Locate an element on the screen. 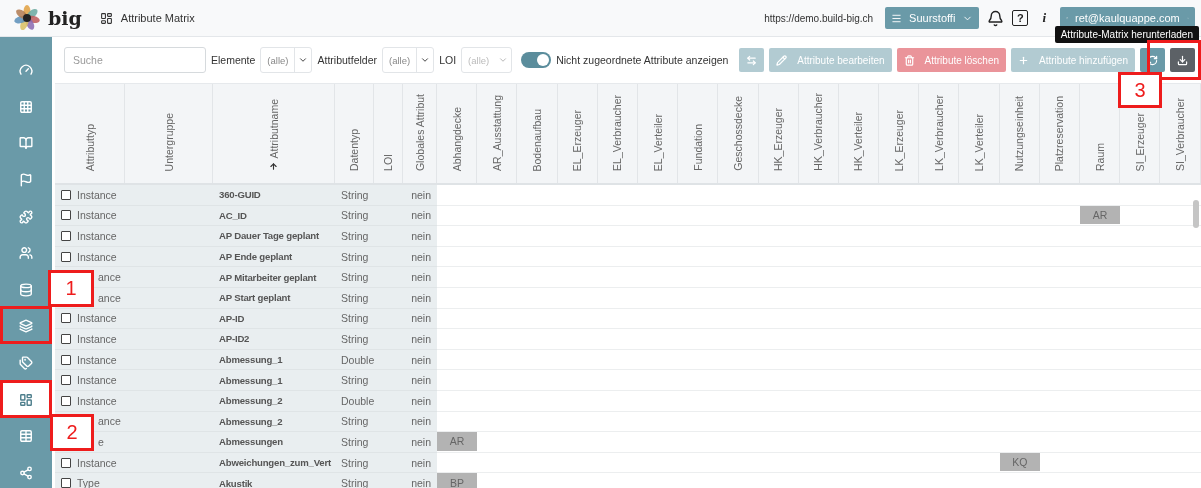  brand-name: big is located at coordinates (65, 18).